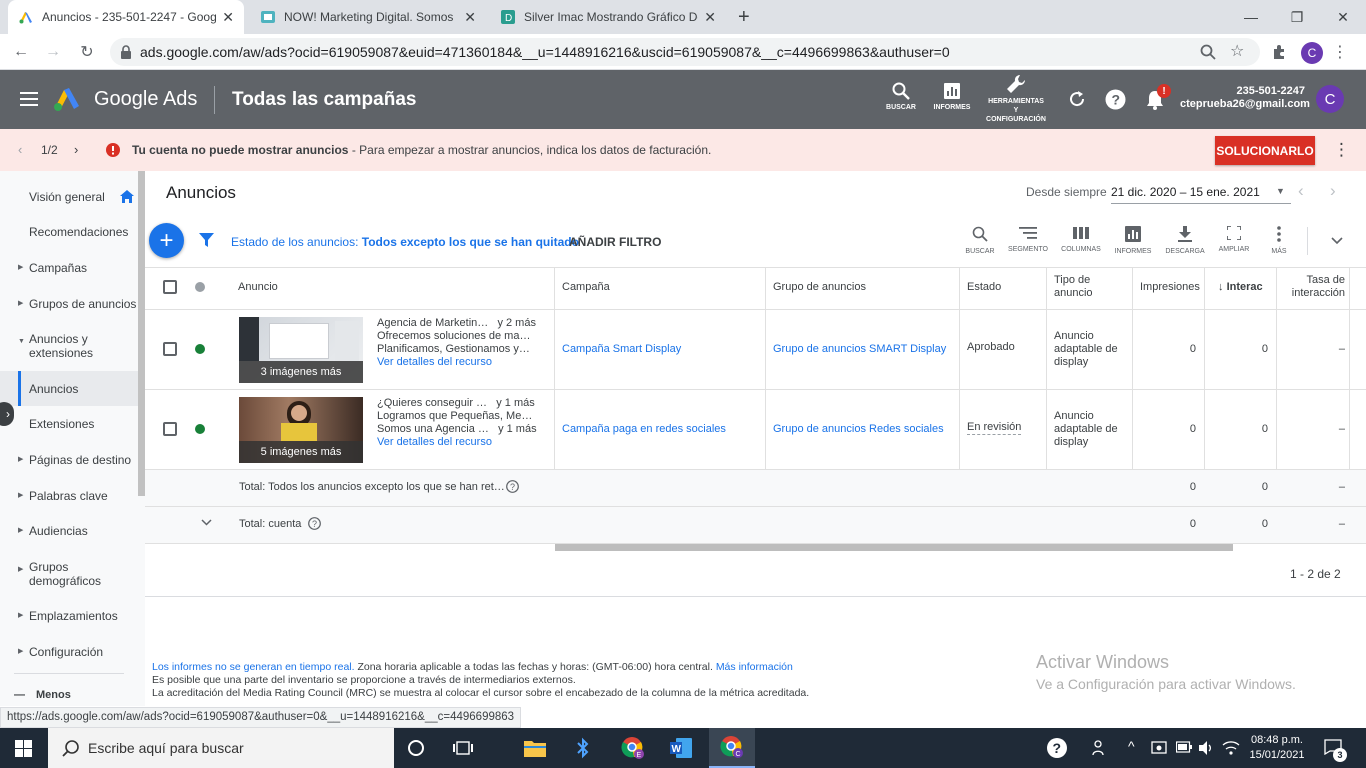 The height and width of the screenshot is (768, 1366). What do you see at coordinates (1341, 150) in the screenshot?
I see `notice-menu-icon: ⋮` at bounding box center [1341, 150].